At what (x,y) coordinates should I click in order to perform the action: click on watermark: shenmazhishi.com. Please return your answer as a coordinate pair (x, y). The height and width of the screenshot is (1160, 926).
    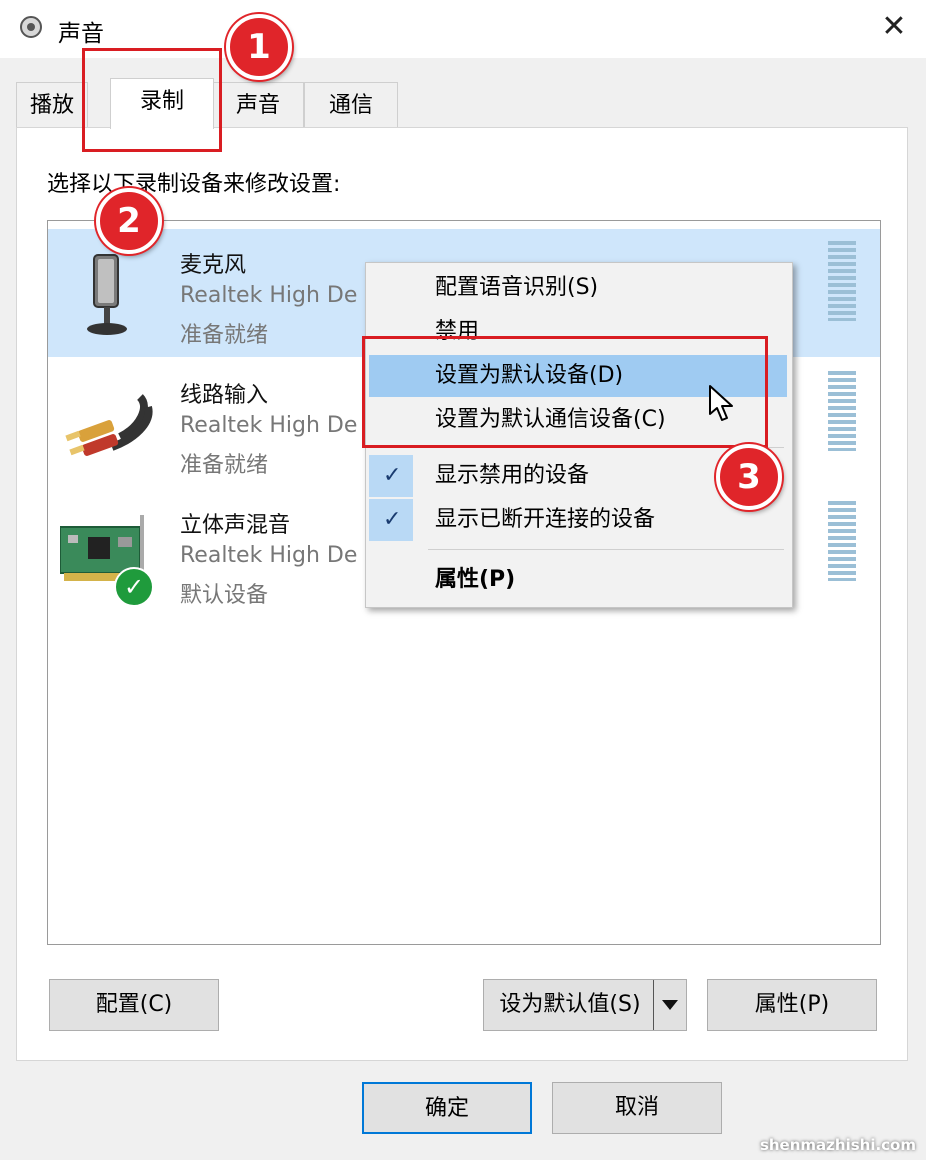
    Looking at the image, I should click on (837, 1145).